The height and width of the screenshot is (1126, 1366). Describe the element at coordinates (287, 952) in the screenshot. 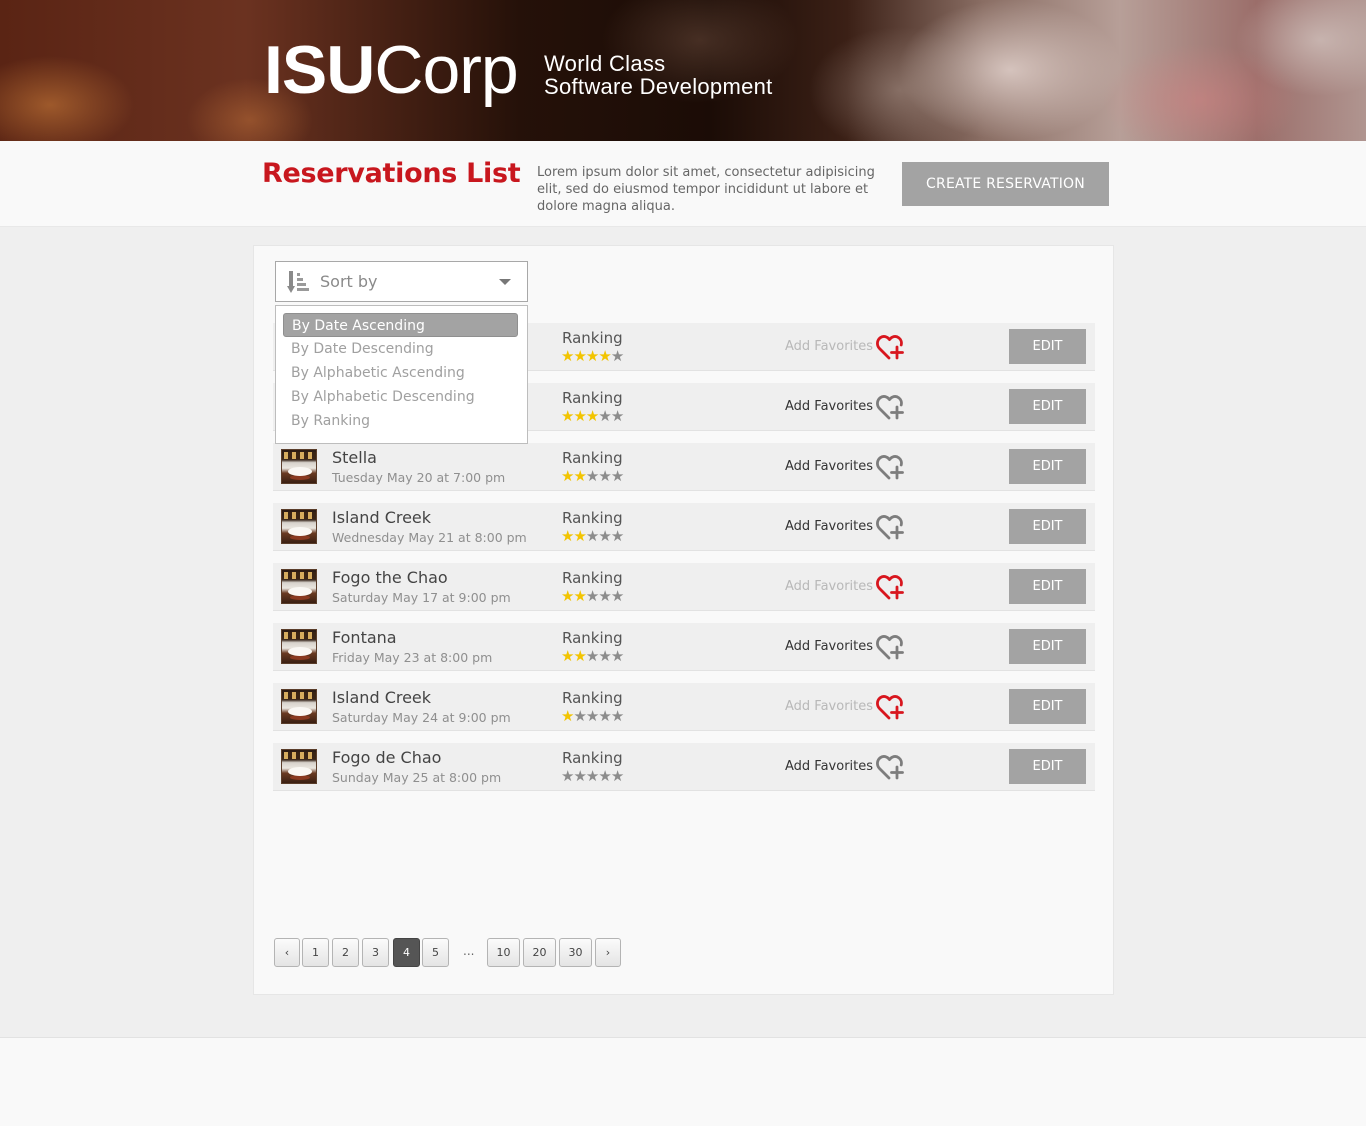

I see `pagination-prev-button: ‹` at that location.